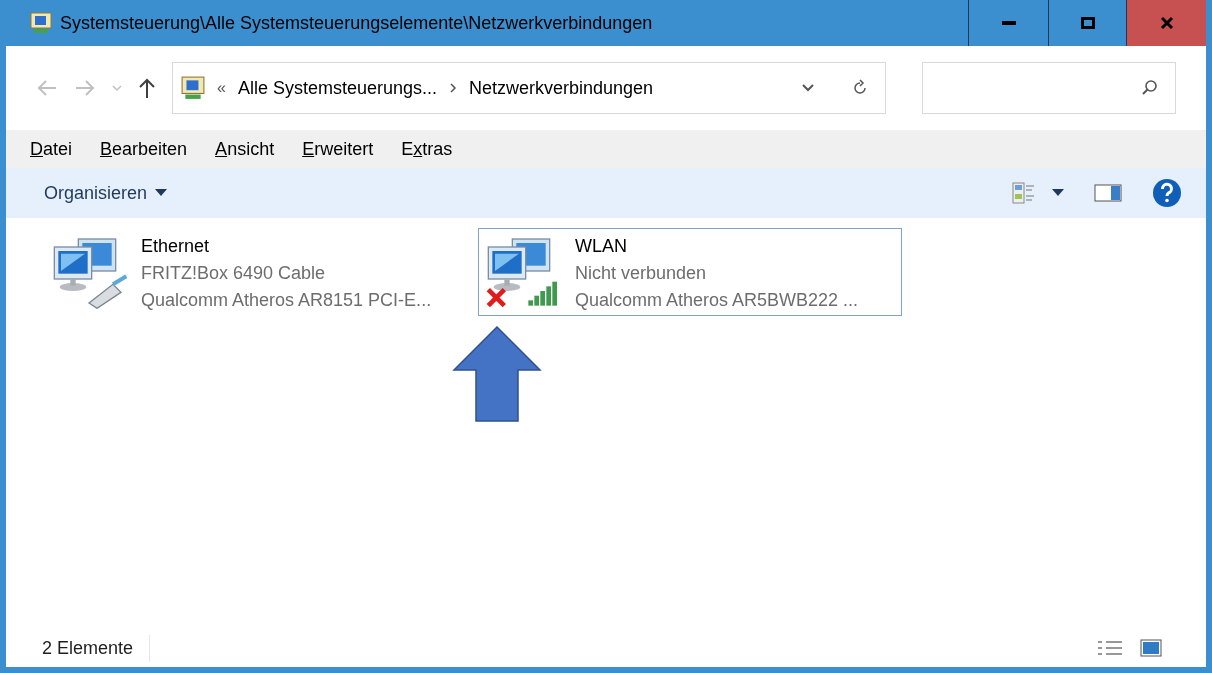 The height and width of the screenshot is (673, 1212). Describe the element at coordinates (221, 88) in the screenshot. I see `overflow-chevrons: «` at that location.